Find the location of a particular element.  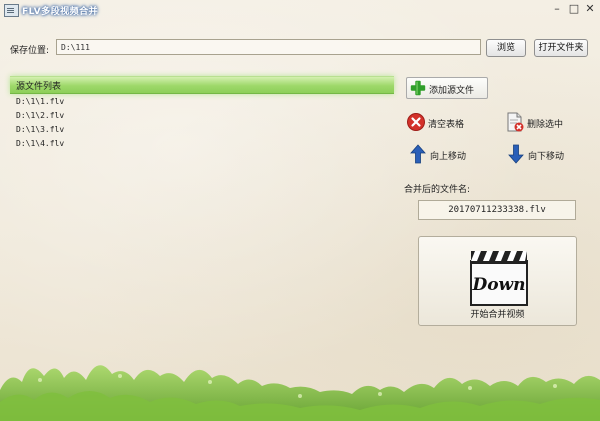

clear-table-label: 清空表格 is located at coordinates (446, 125).